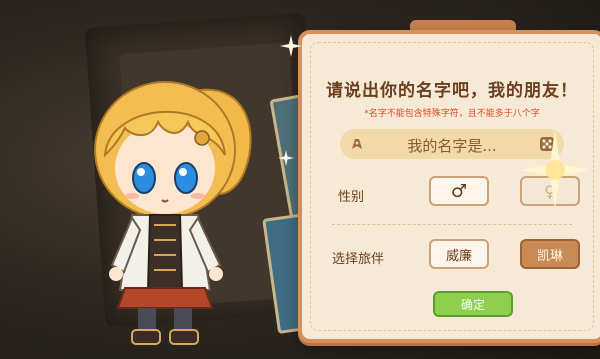  I want to click on partner-option-karin: 凯琳, so click(550, 254).